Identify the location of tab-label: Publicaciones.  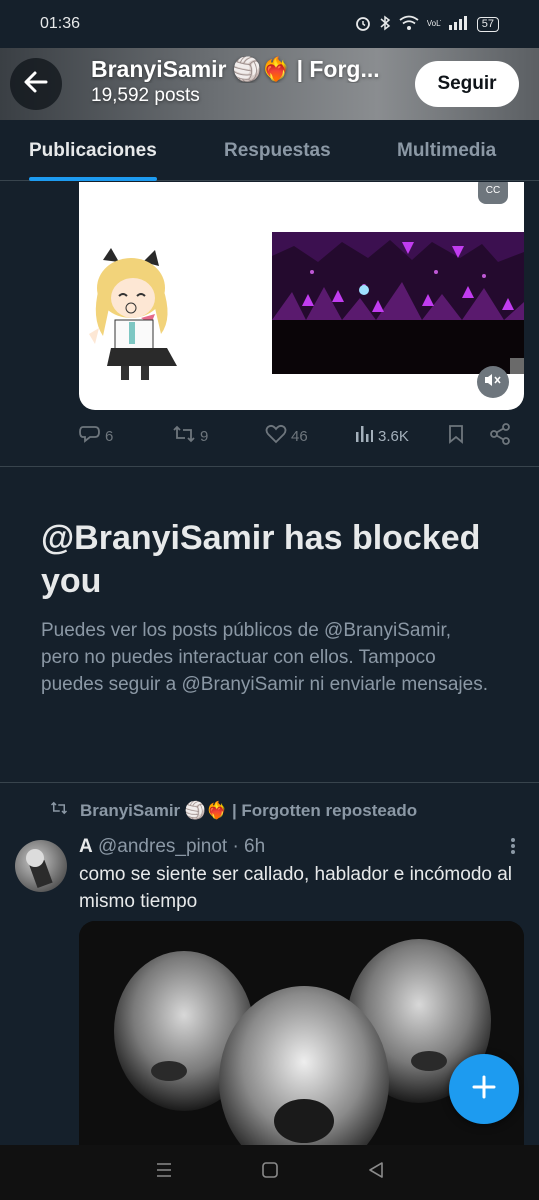
(93, 150).